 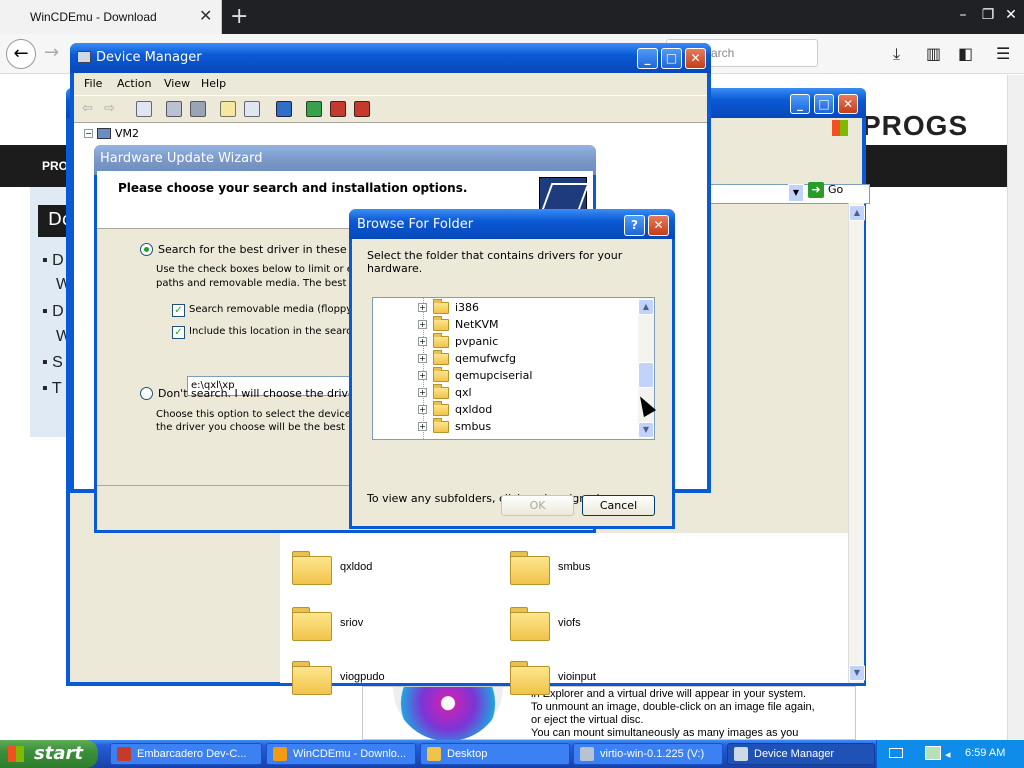 What do you see at coordinates (111, 17) in the screenshot?
I see `browser-tab: WinCDEmu - Download ✕` at bounding box center [111, 17].